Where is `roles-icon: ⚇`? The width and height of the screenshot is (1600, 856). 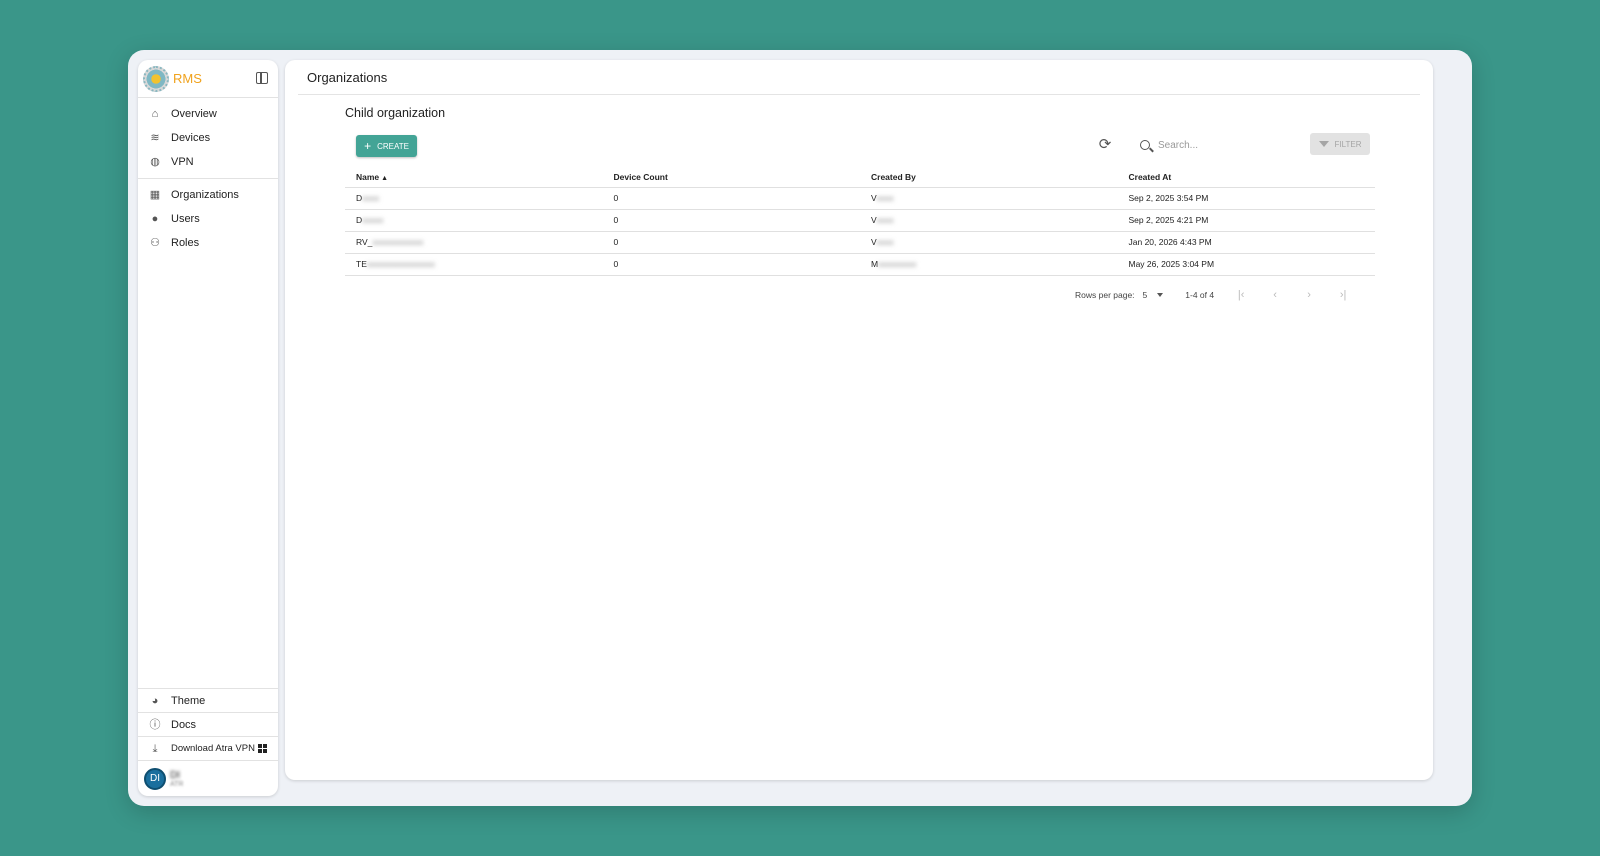 roles-icon: ⚇ is located at coordinates (155, 243).